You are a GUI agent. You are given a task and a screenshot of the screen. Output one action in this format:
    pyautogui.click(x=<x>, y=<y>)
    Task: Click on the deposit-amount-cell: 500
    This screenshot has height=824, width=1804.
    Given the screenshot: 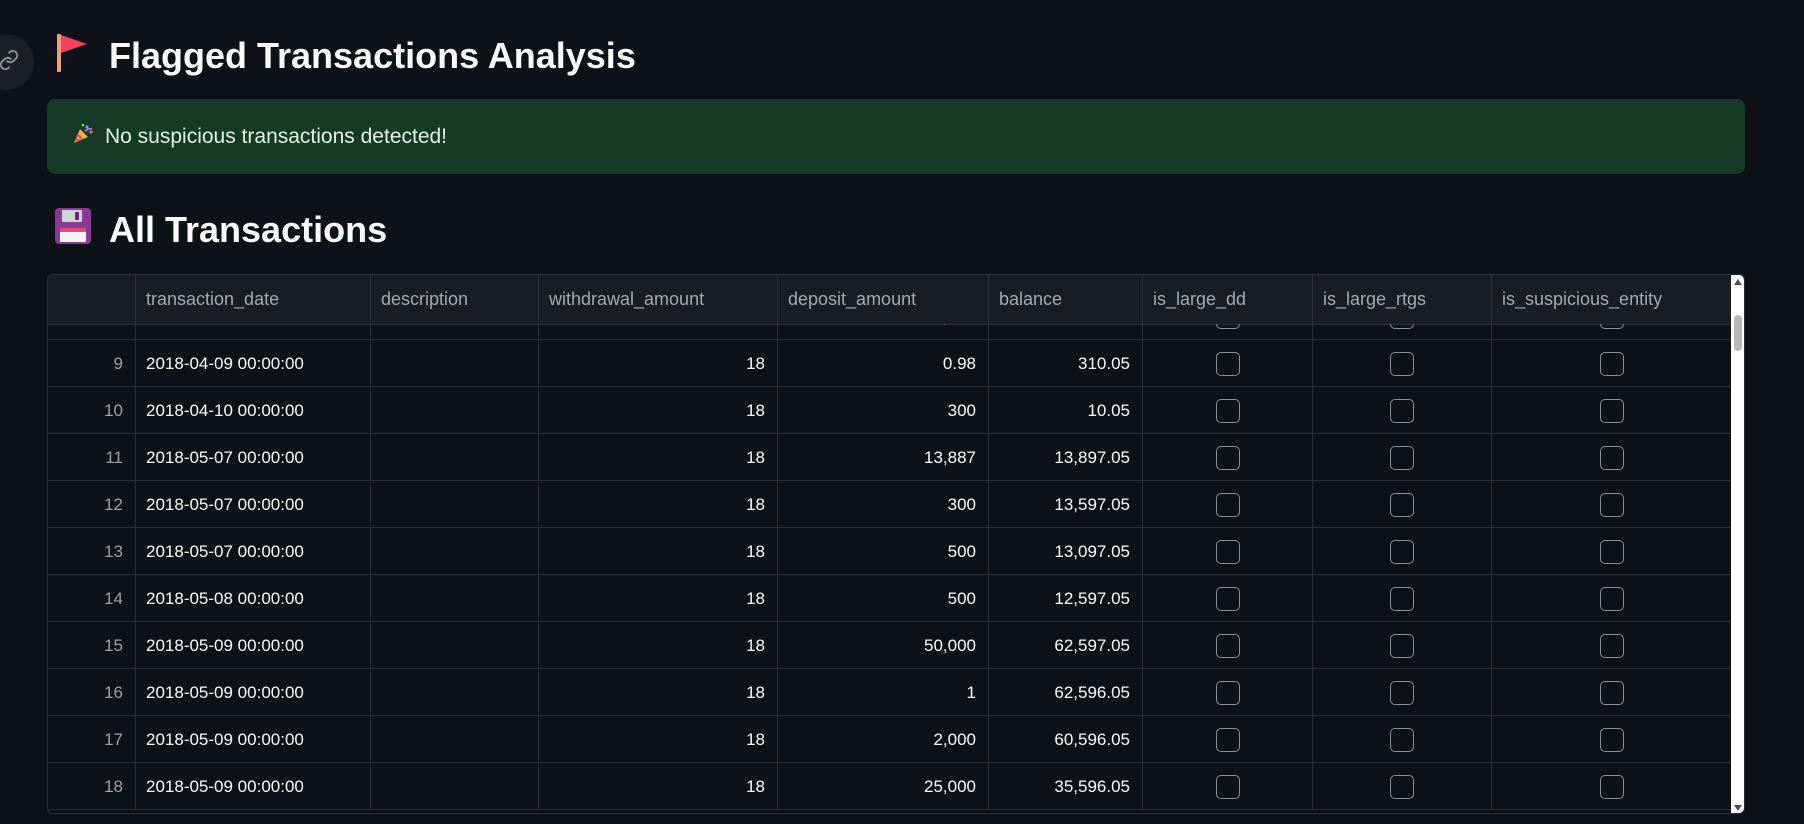 What is the action you would take?
    pyautogui.click(x=883, y=551)
    